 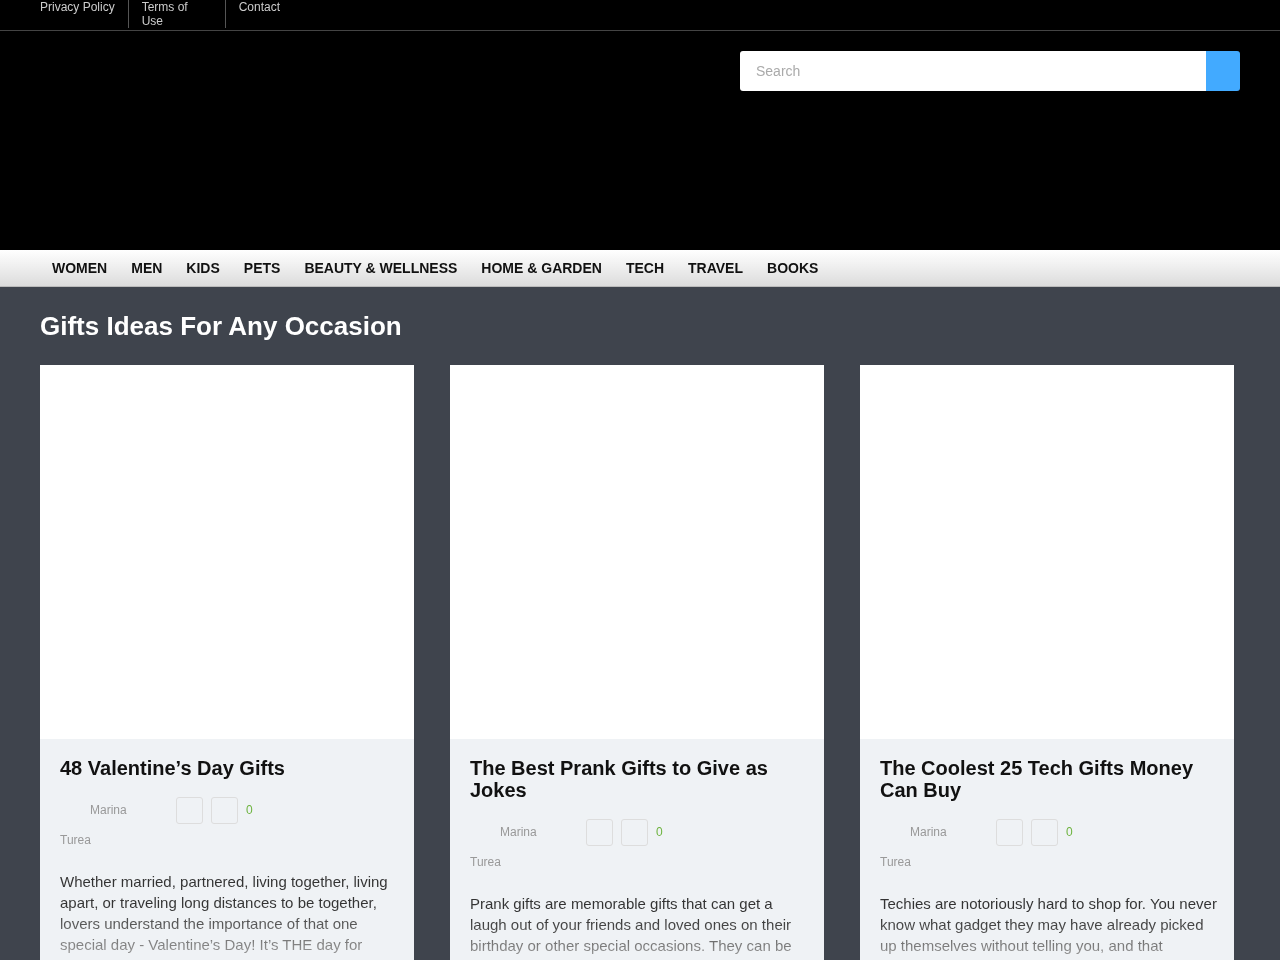 What do you see at coordinates (637, 779) in the screenshot?
I see `article-title: The Best Prank Gifts to Give as Jokes` at bounding box center [637, 779].